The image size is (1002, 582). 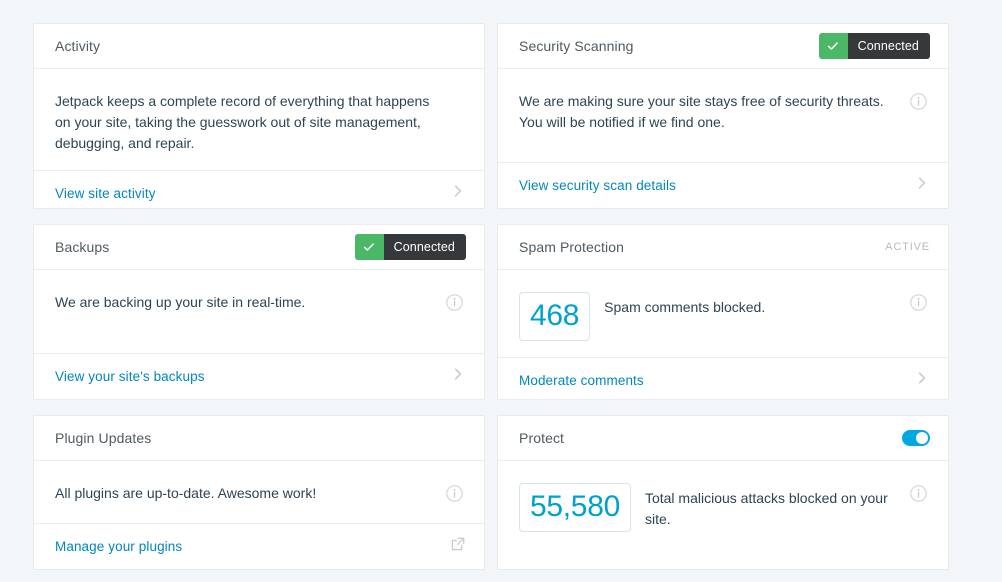 What do you see at coordinates (259, 247) in the screenshot?
I see `card-header-backups: Backups Connected` at bounding box center [259, 247].